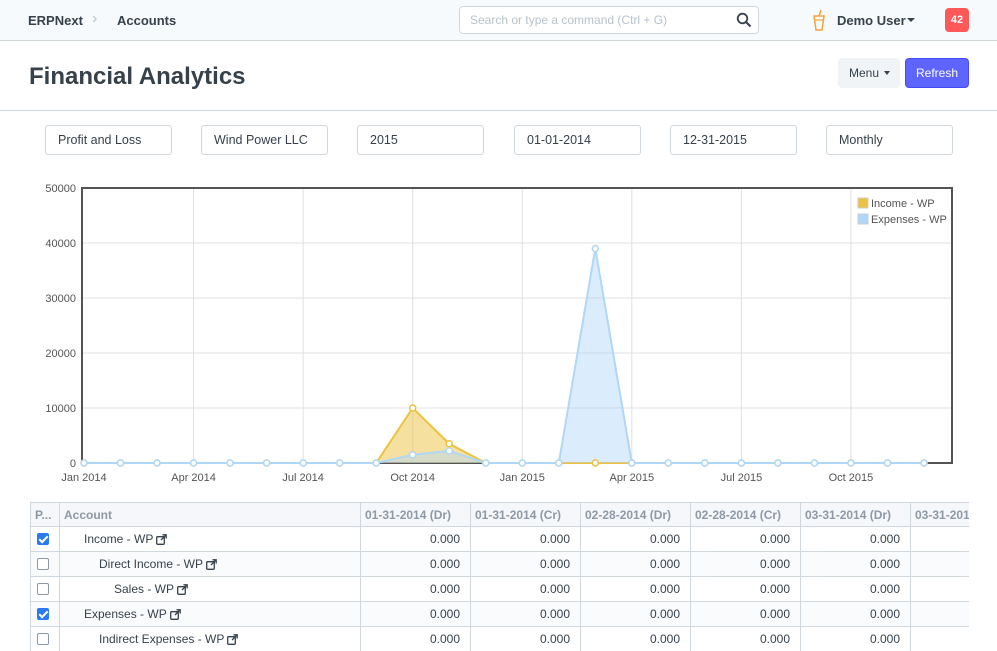 This screenshot has height=651, width=997. I want to click on x-tick-label: Jul 2014, so click(303, 478).